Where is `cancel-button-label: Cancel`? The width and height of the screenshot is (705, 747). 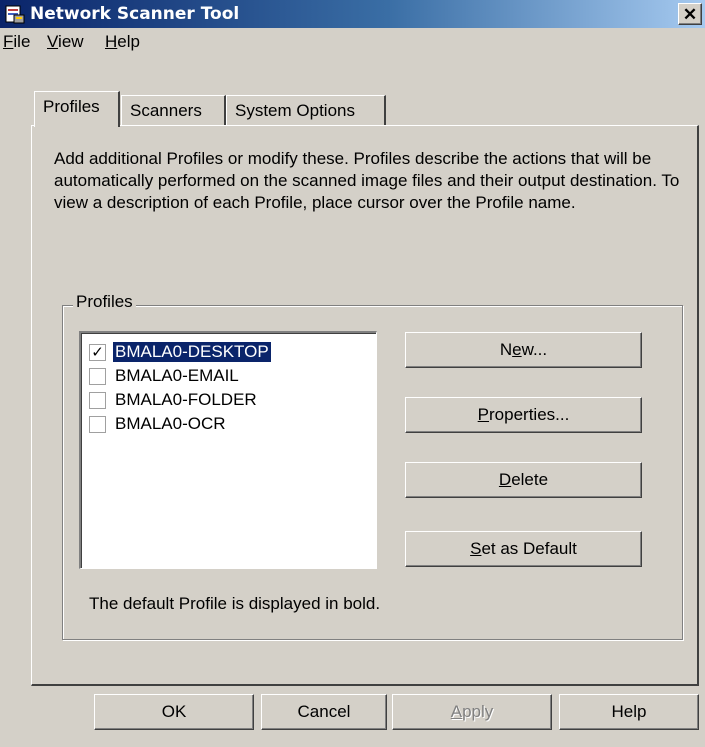
cancel-button-label: Cancel is located at coordinates (324, 711).